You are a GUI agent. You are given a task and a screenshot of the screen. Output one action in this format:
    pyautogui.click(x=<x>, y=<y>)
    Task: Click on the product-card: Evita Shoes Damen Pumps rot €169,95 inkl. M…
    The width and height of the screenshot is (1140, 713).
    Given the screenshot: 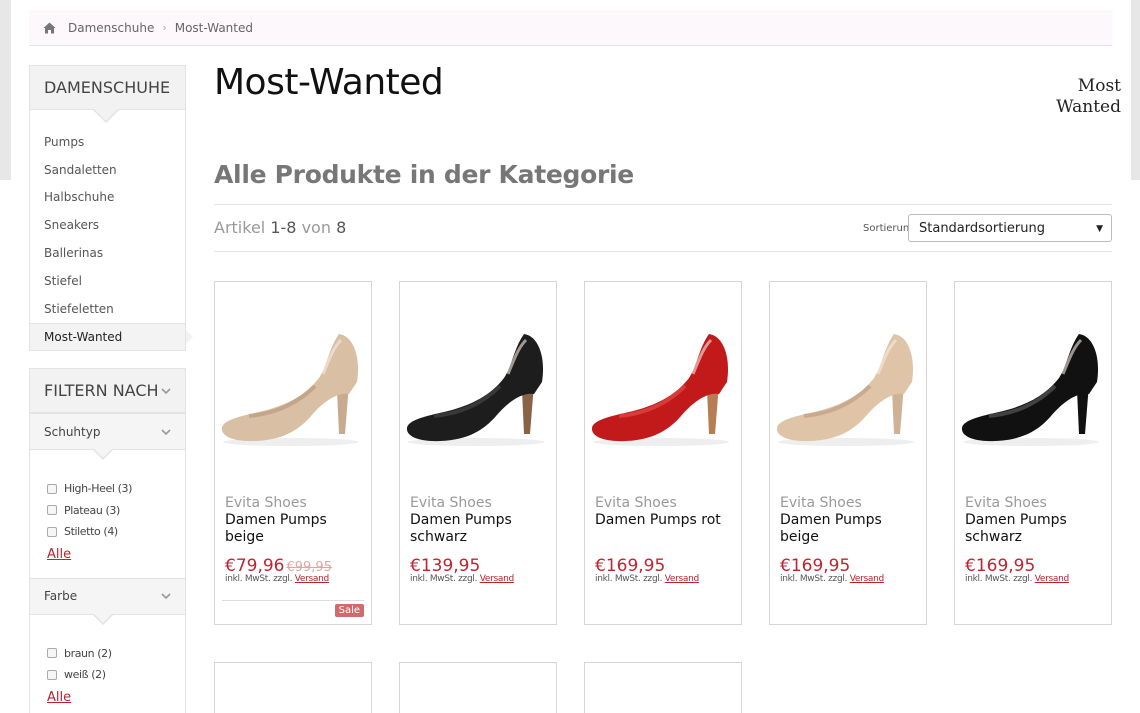 What is the action you would take?
    pyautogui.click(x=663, y=453)
    